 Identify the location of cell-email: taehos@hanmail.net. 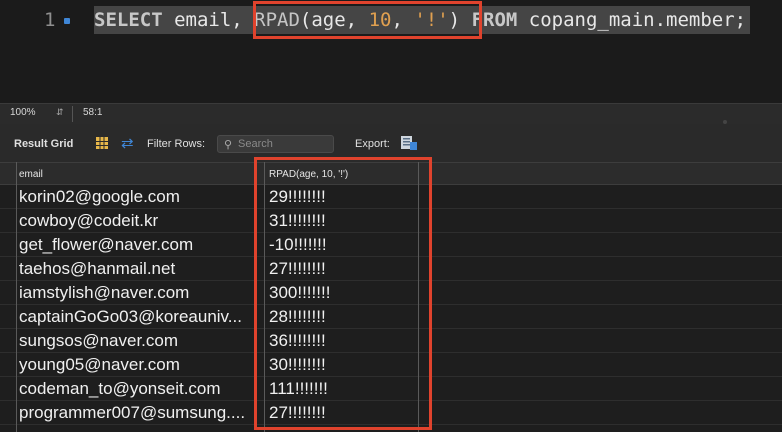
(141, 269).